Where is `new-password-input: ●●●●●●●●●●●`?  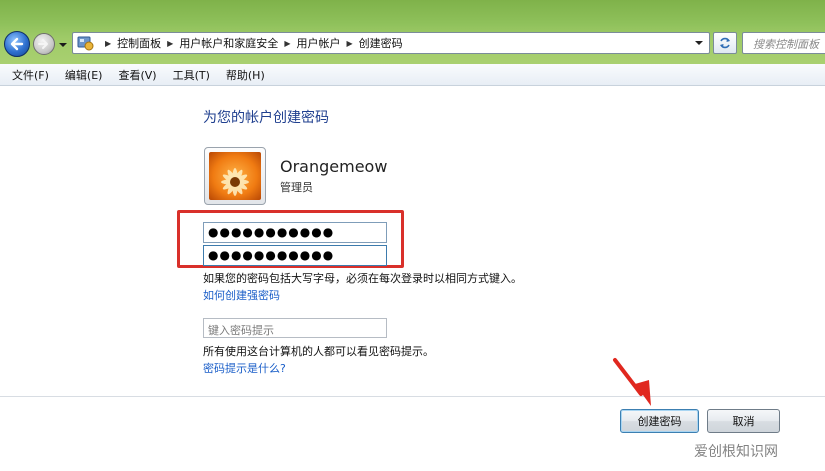 new-password-input: ●●●●●●●●●●● is located at coordinates (295, 232).